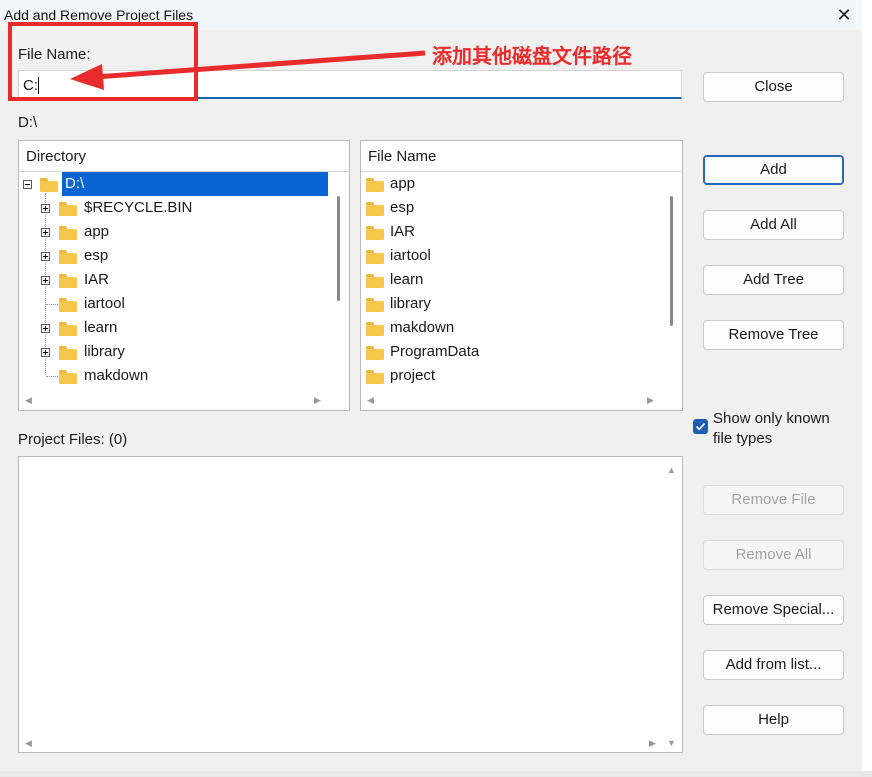 The height and width of the screenshot is (777, 872). What do you see at coordinates (511, 184) in the screenshot?
I see `file-list-item: app` at bounding box center [511, 184].